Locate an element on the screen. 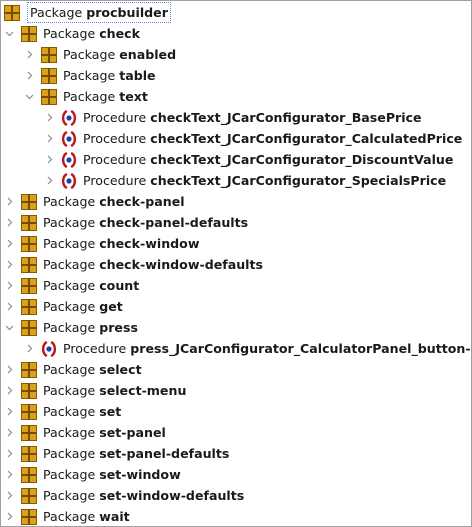  tree-item-package: Package check-window is located at coordinates (236, 243).